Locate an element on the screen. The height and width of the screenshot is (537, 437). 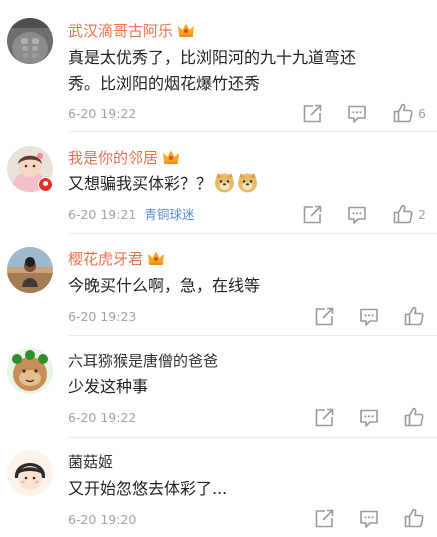
verified-icon is located at coordinates (45, 184).